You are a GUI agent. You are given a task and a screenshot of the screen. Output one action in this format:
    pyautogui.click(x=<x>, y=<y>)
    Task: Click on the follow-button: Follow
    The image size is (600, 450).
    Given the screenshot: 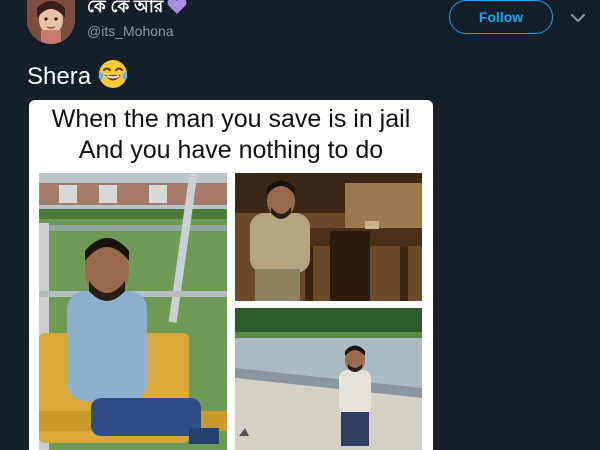 What is the action you would take?
    pyautogui.click(x=501, y=17)
    